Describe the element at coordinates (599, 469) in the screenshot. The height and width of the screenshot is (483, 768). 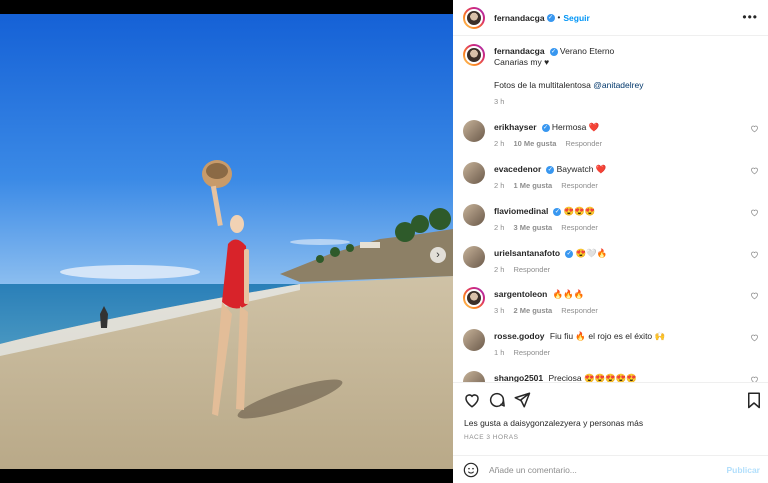
I see `comment-input` at that location.